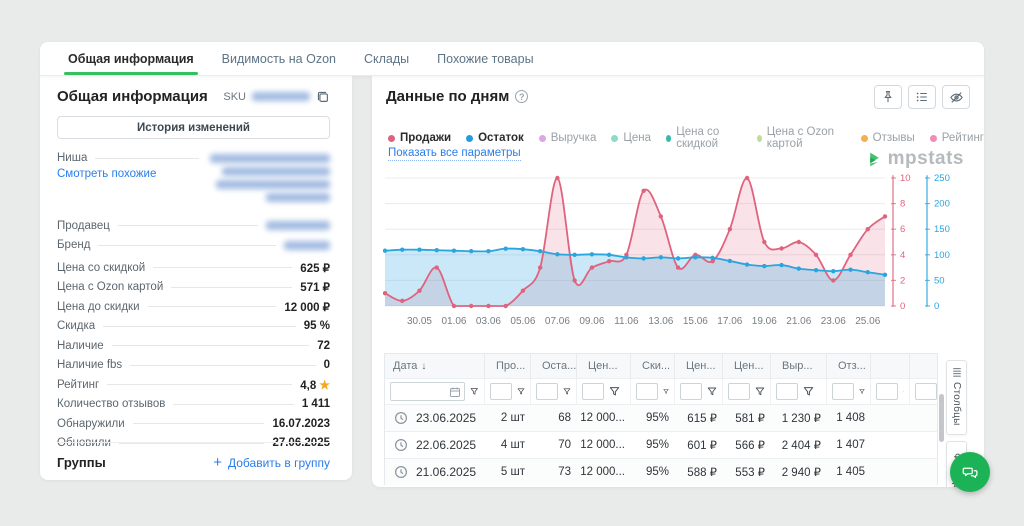 The image size is (1024, 526). I want to click on add-to-group-link: + Добавить в группу, so click(271, 462).